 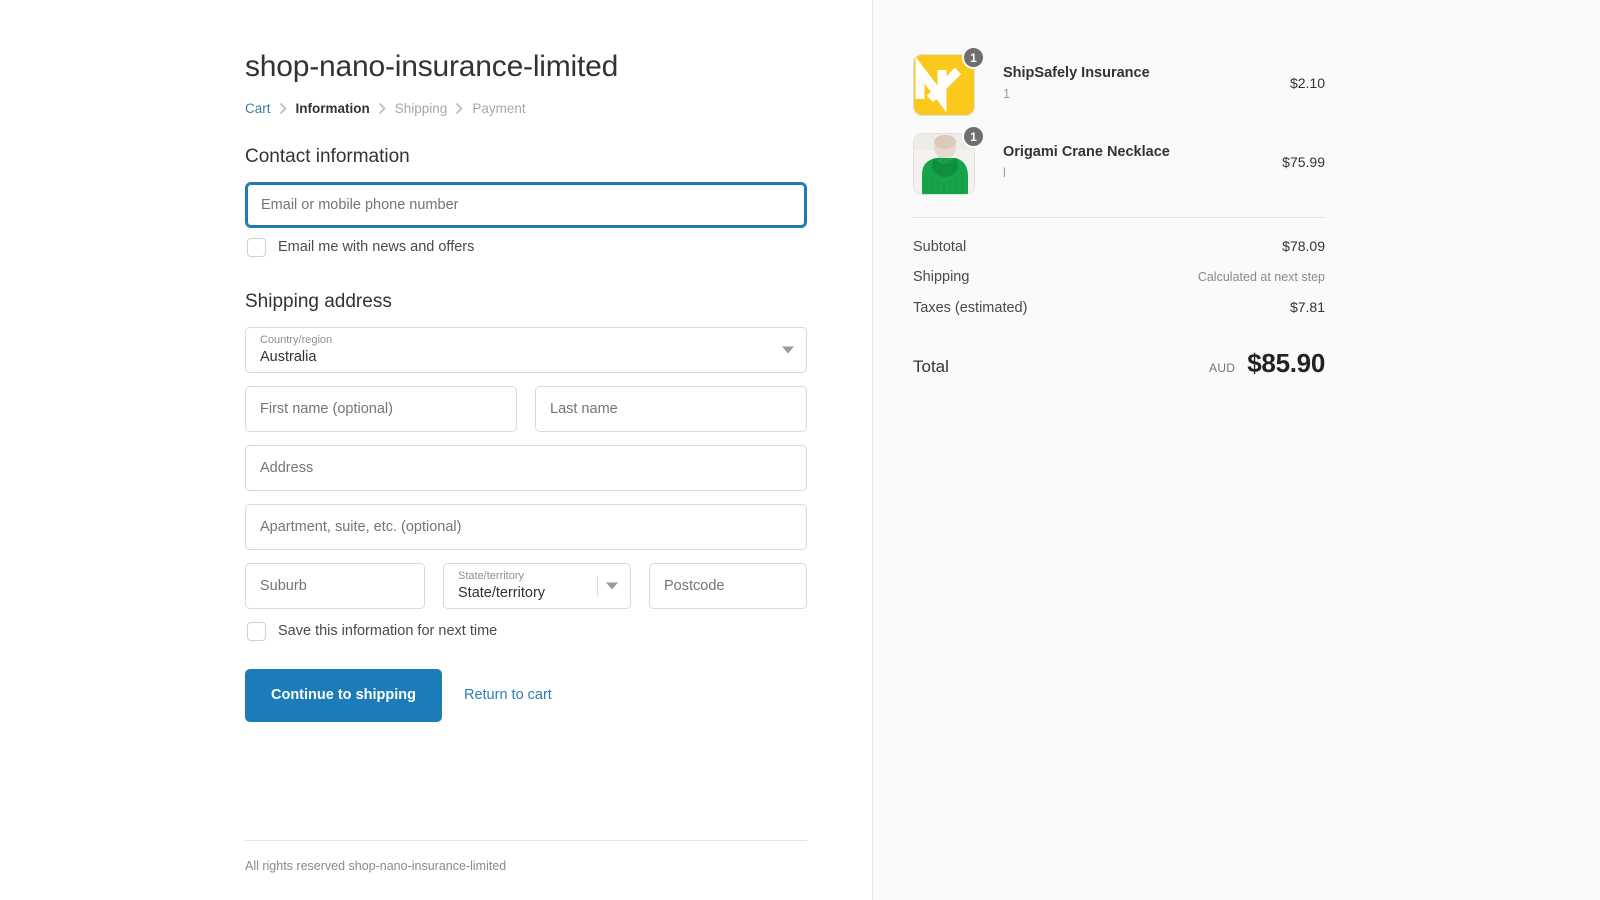 I want to click on state-territory-value: State/territory, so click(x=502, y=592).